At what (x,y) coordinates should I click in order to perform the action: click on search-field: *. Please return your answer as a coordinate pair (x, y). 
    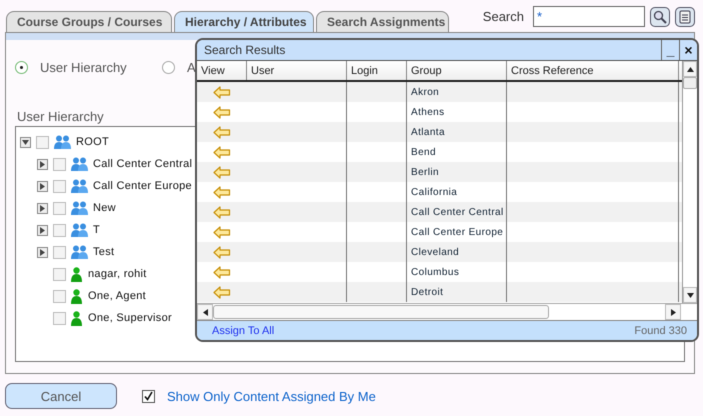
    Looking at the image, I should click on (589, 16).